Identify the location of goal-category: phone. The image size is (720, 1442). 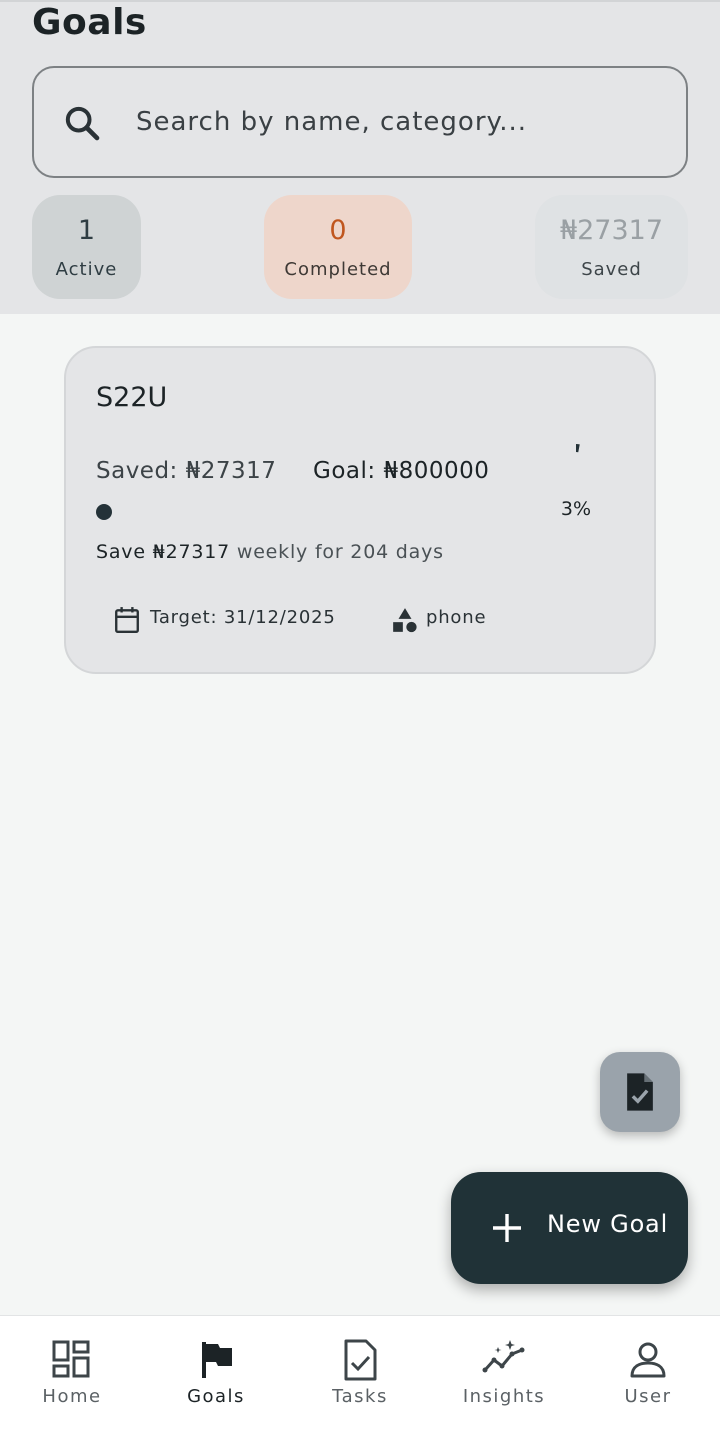
(456, 617).